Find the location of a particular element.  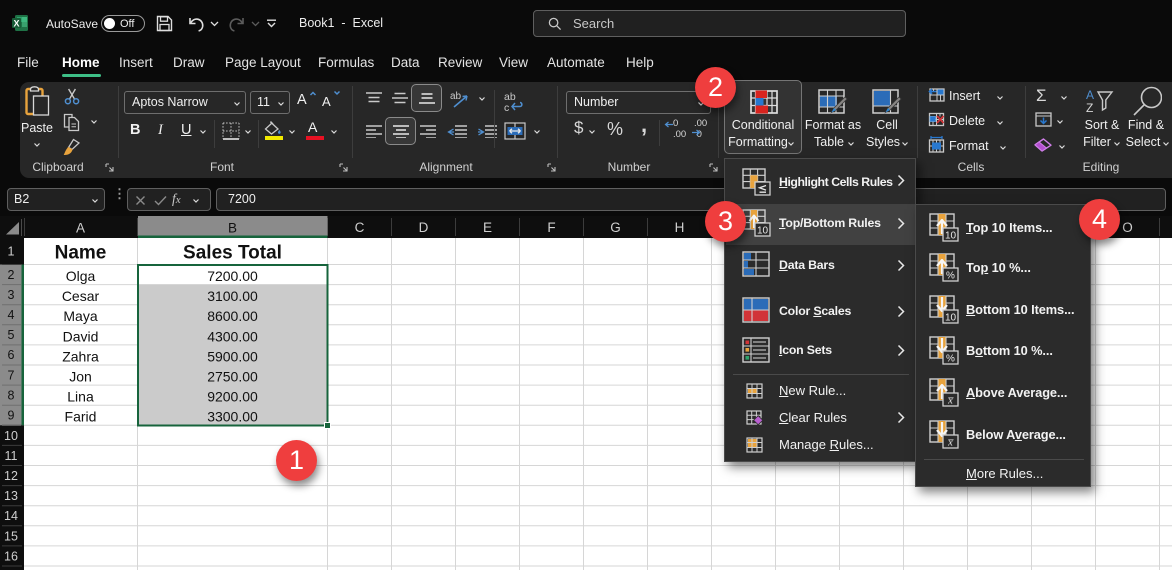

svg-text: O is located at coordinates (1127, 227).